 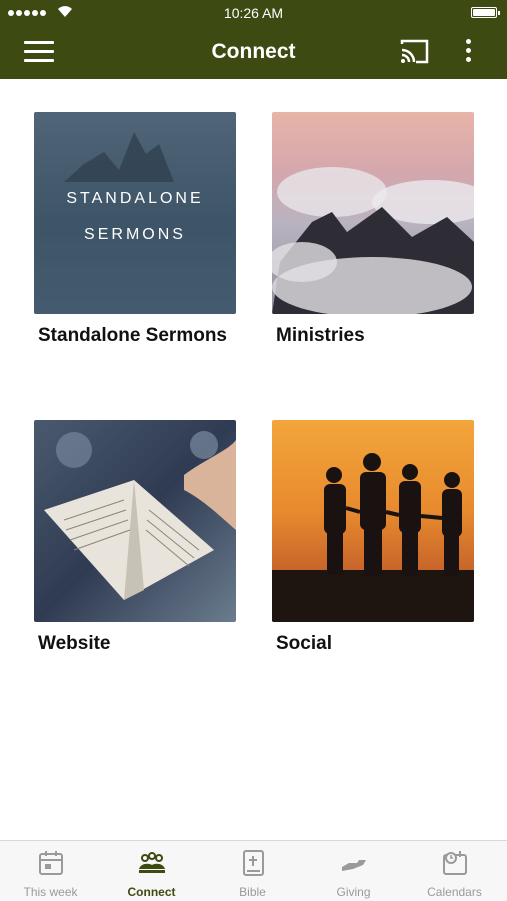 What do you see at coordinates (135, 234) in the screenshot?
I see `standalone-overlay-line2: SERMONS` at bounding box center [135, 234].